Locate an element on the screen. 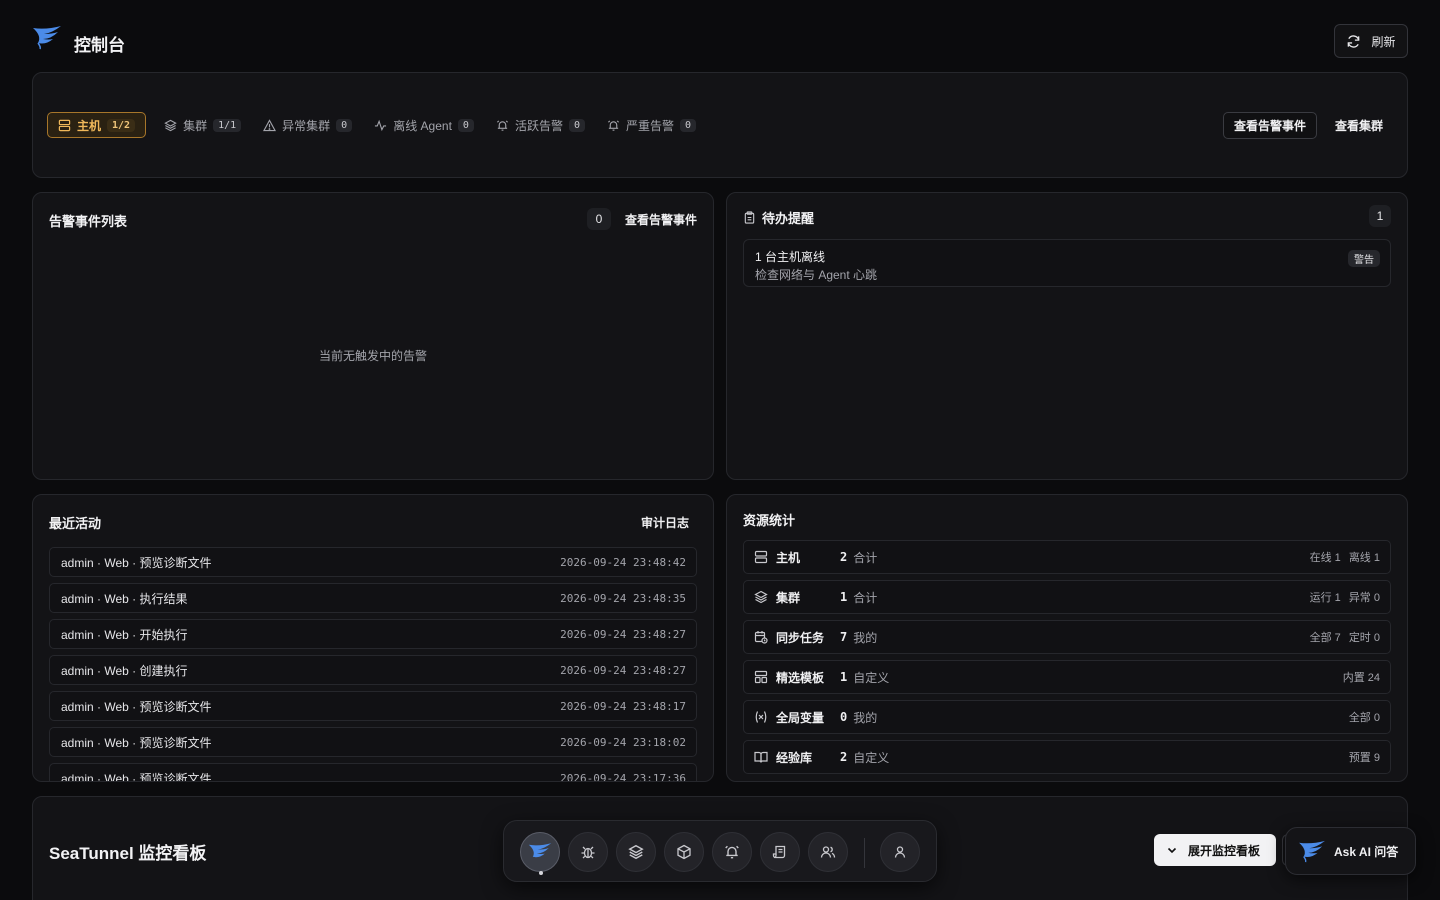 The image size is (1440, 900). resource-name: 同步任务 is located at coordinates (800, 637).